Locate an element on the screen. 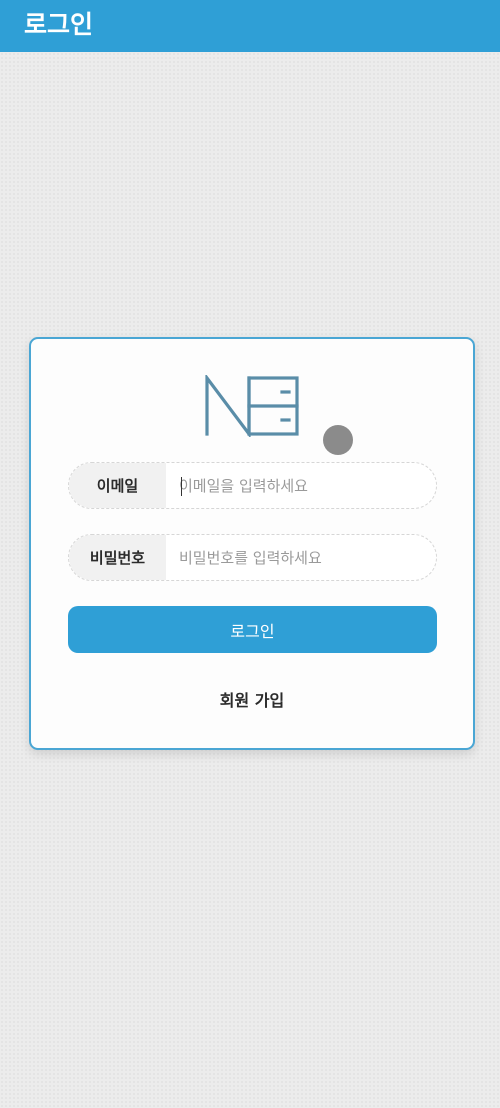 The height and width of the screenshot is (1108, 500). touch-indicator is located at coordinates (338, 440).